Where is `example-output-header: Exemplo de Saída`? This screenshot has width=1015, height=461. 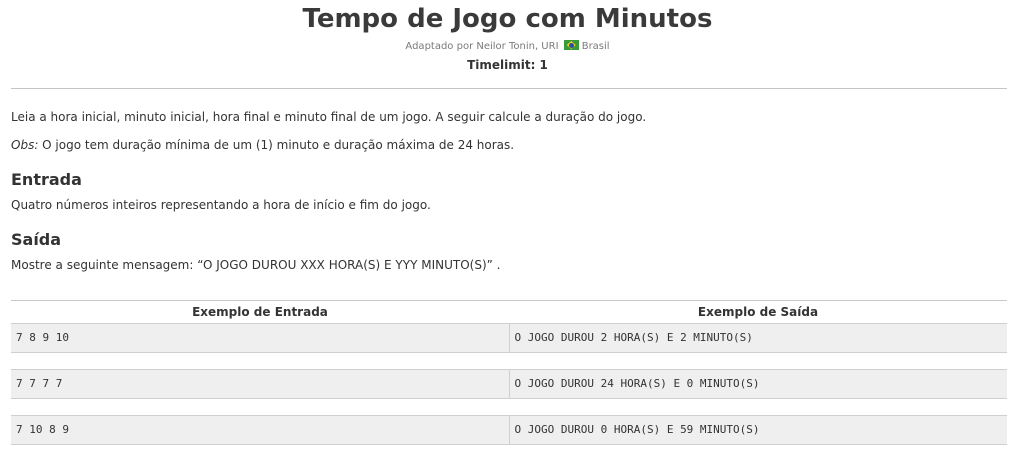
example-output-header: Exemplo de Saída is located at coordinates (758, 312).